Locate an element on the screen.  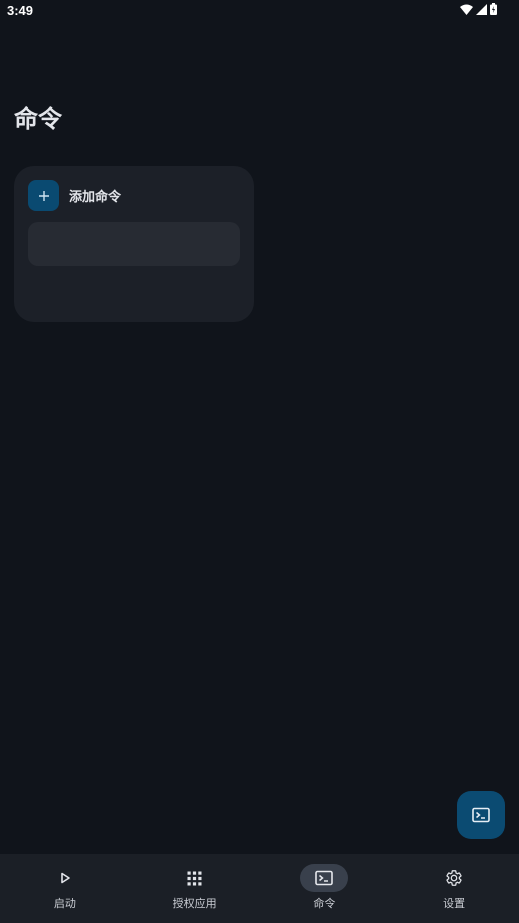
add-command-label: 添加命令 is located at coordinates (95, 197).